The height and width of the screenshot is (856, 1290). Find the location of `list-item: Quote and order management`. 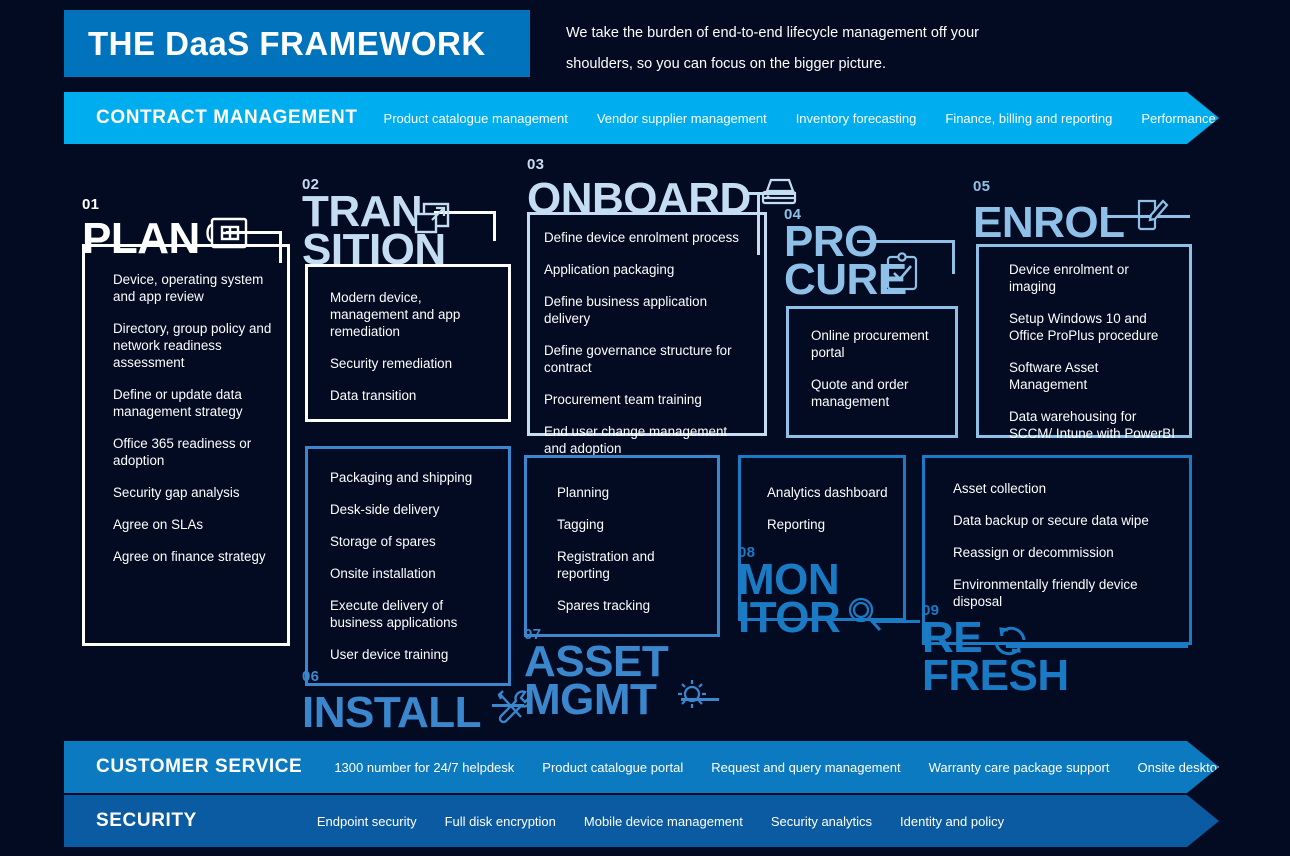

list-item: Quote and order management is located at coordinates (860, 393).